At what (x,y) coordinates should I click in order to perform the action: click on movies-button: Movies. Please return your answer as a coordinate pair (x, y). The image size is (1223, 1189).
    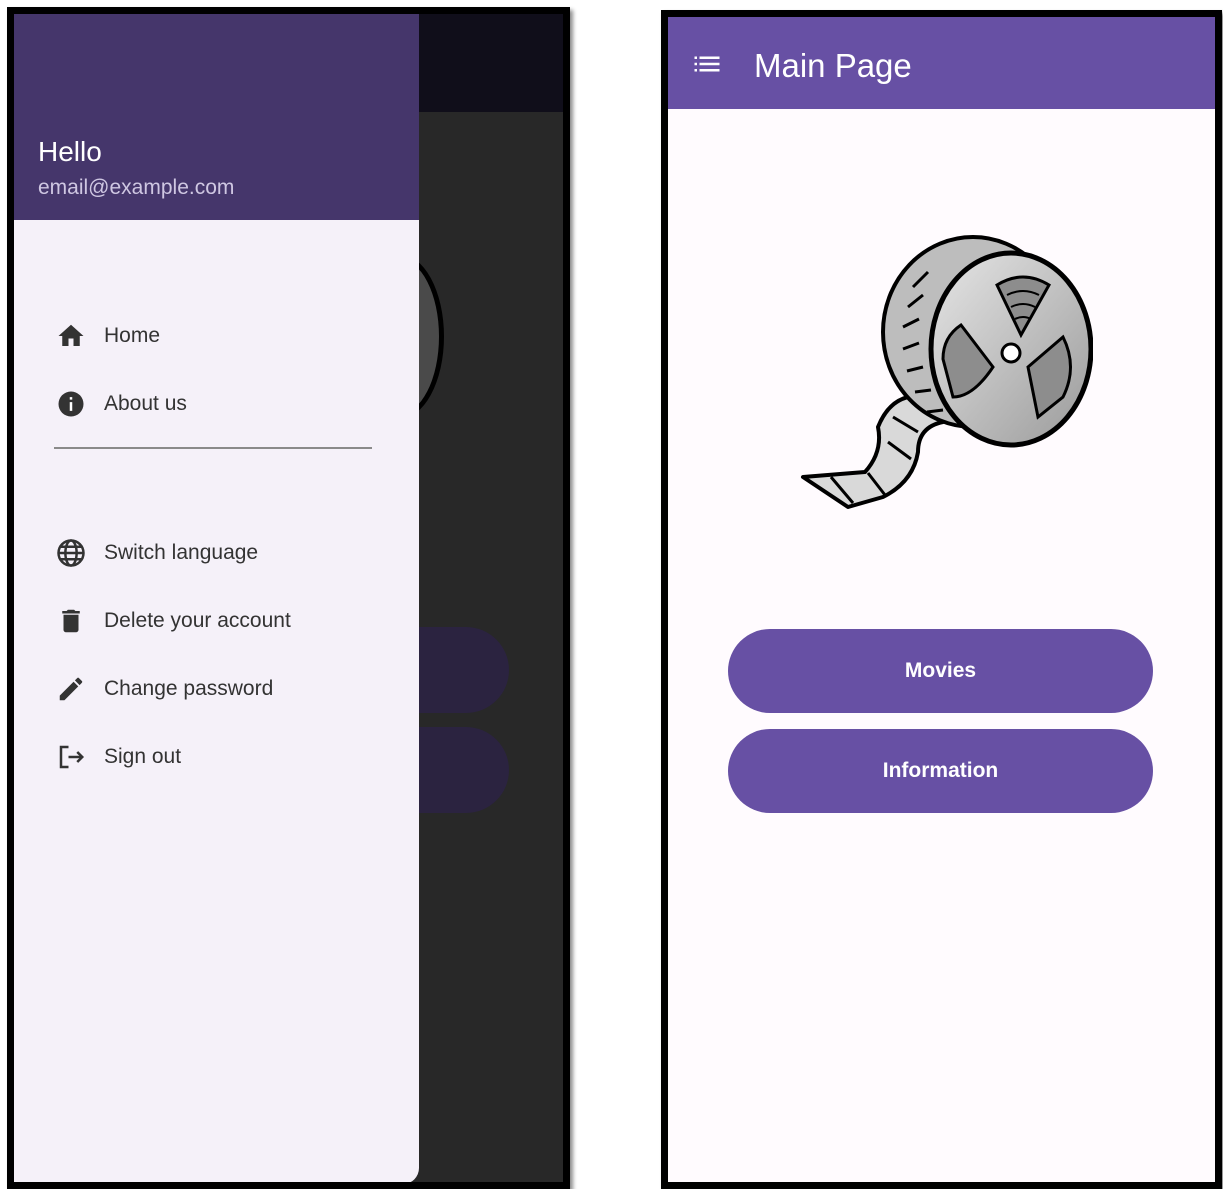
    Looking at the image, I should click on (940, 671).